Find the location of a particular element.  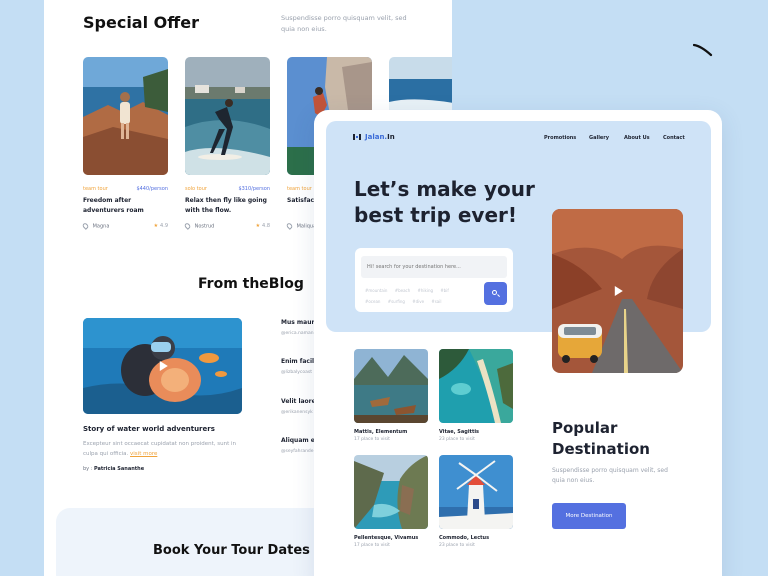

search-button is located at coordinates (495, 293).